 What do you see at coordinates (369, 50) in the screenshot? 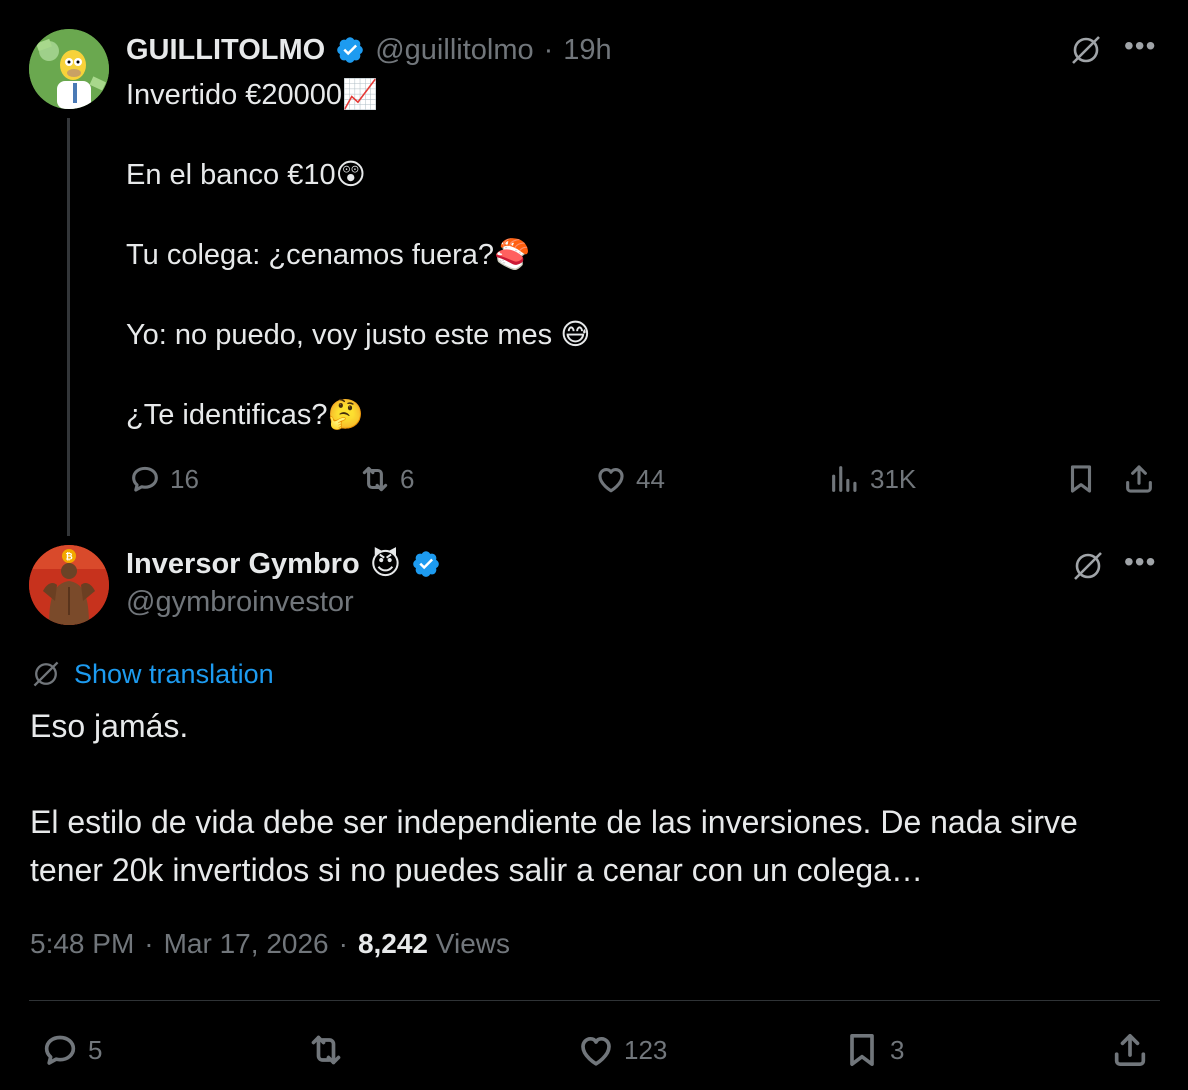
I see `parent-header: GUILLITOLMO @guillitolmo · 19h` at bounding box center [369, 50].